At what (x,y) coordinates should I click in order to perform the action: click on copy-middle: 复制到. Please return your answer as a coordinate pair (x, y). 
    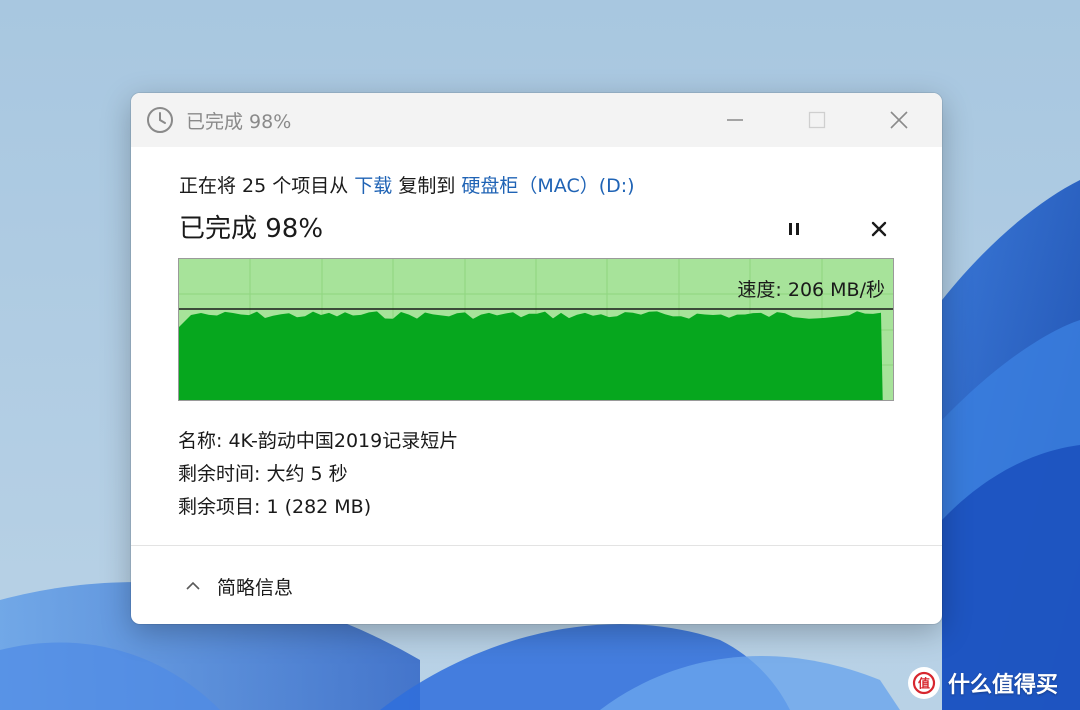
    Looking at the image, I should click on (427, 186).